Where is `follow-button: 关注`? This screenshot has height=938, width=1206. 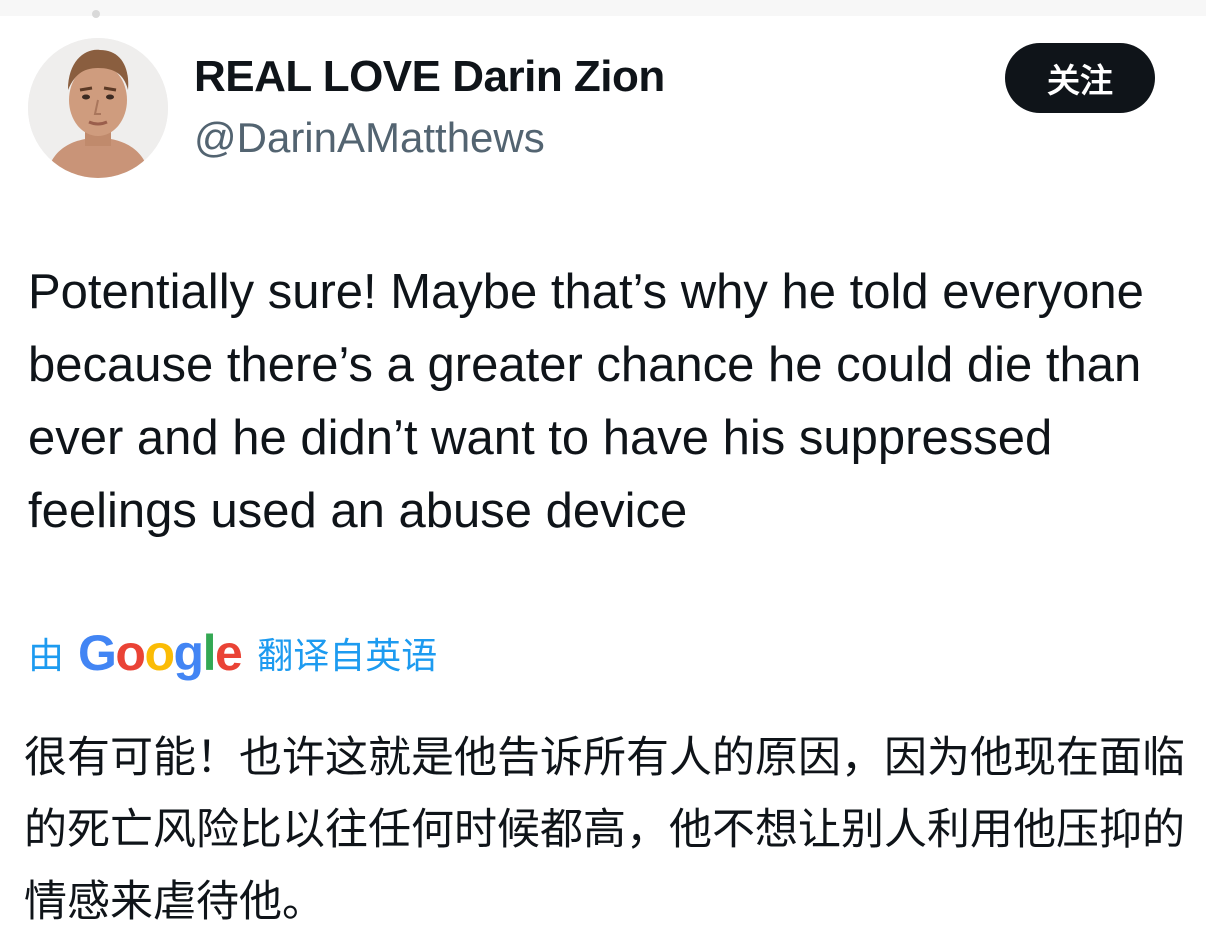 follow-button: 关注 is located at coordinates (1080, 78).